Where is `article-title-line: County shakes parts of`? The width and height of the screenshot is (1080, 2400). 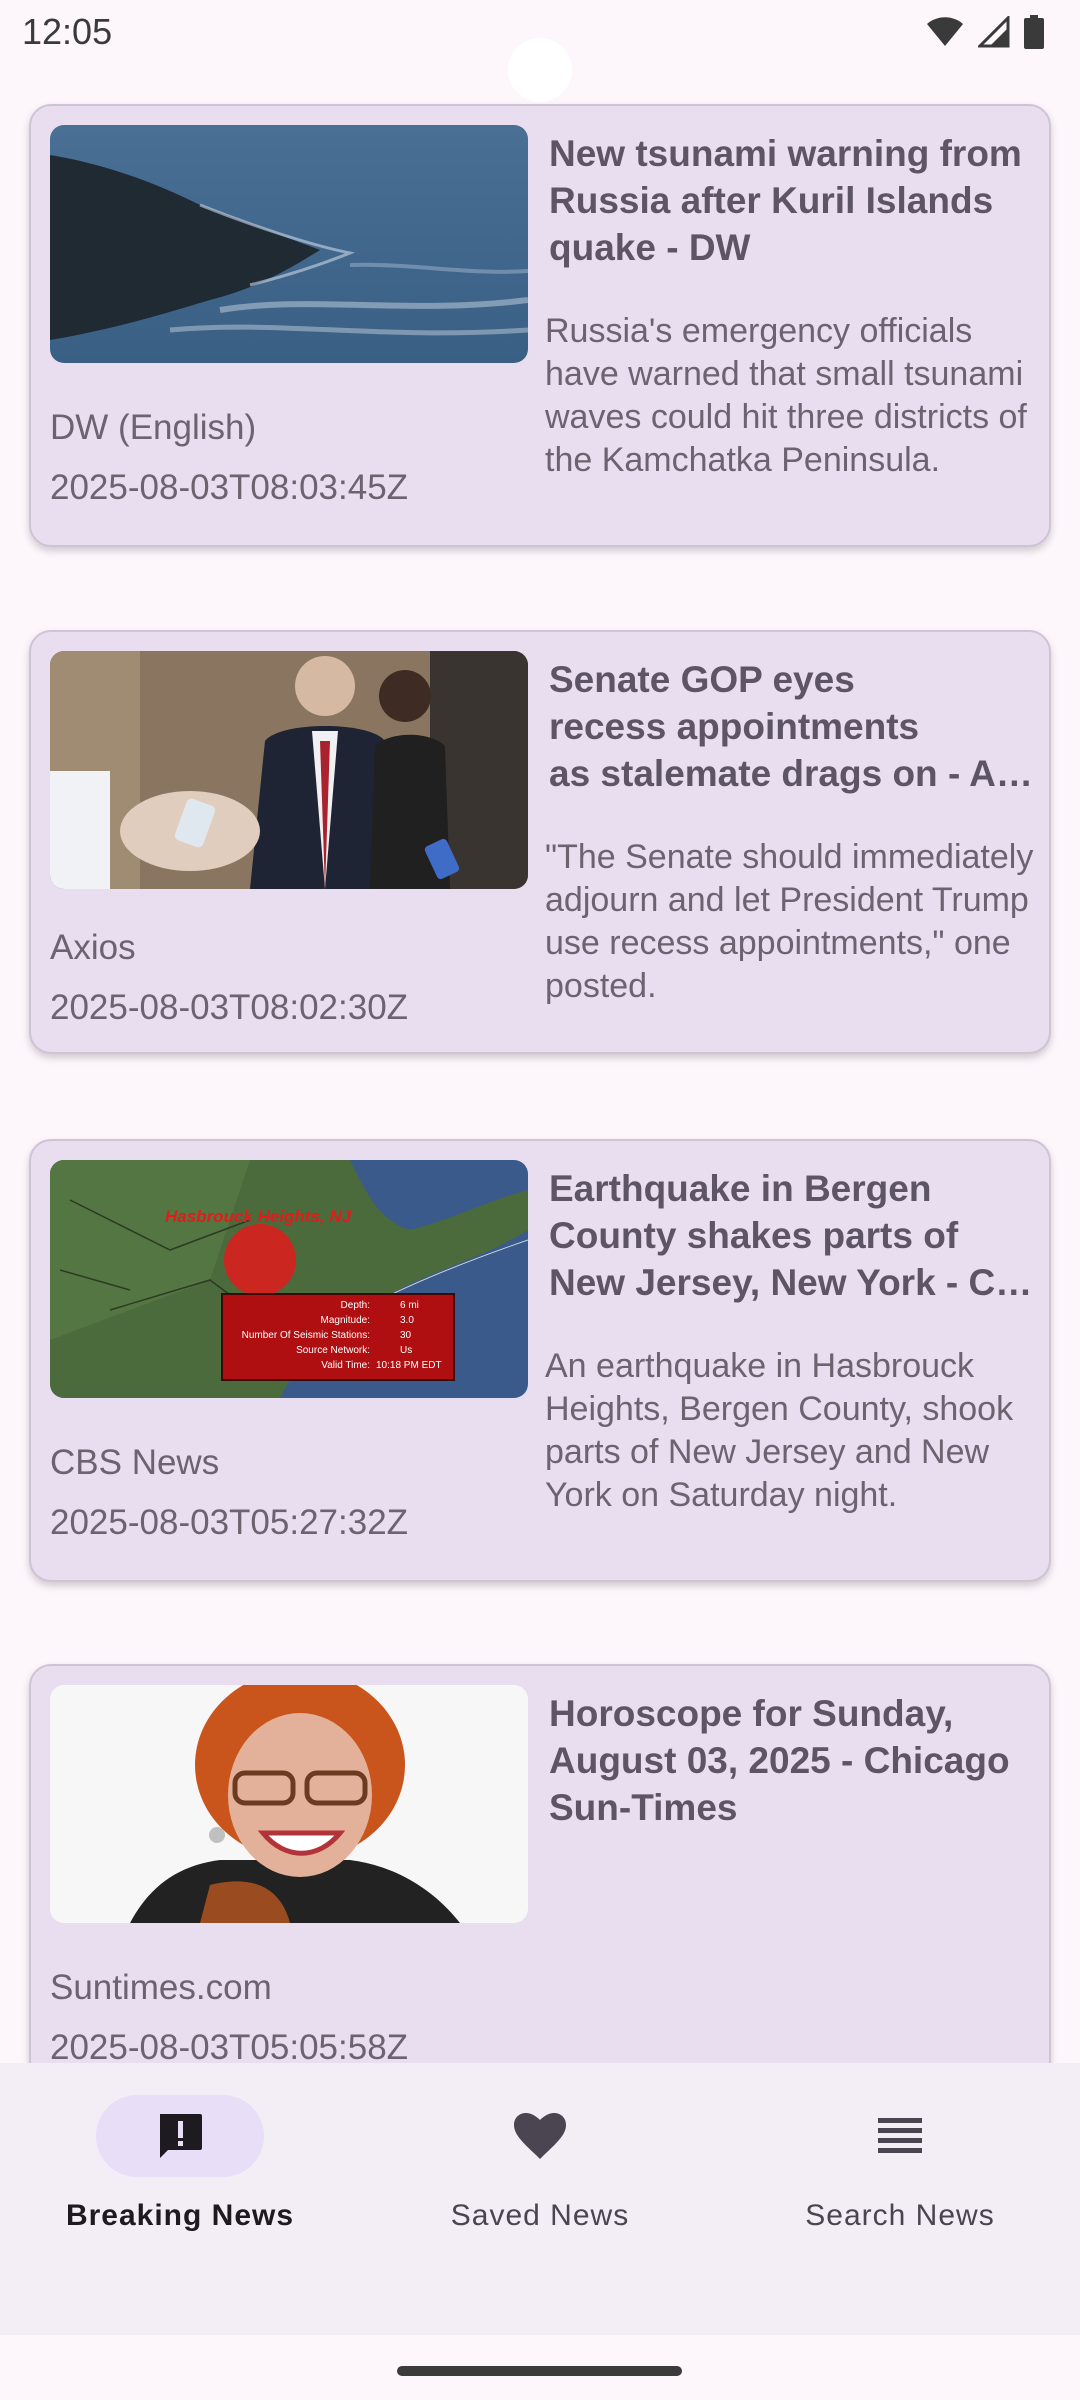 article-title-line: County shakes parts of is located at coordinates (754, 1235).